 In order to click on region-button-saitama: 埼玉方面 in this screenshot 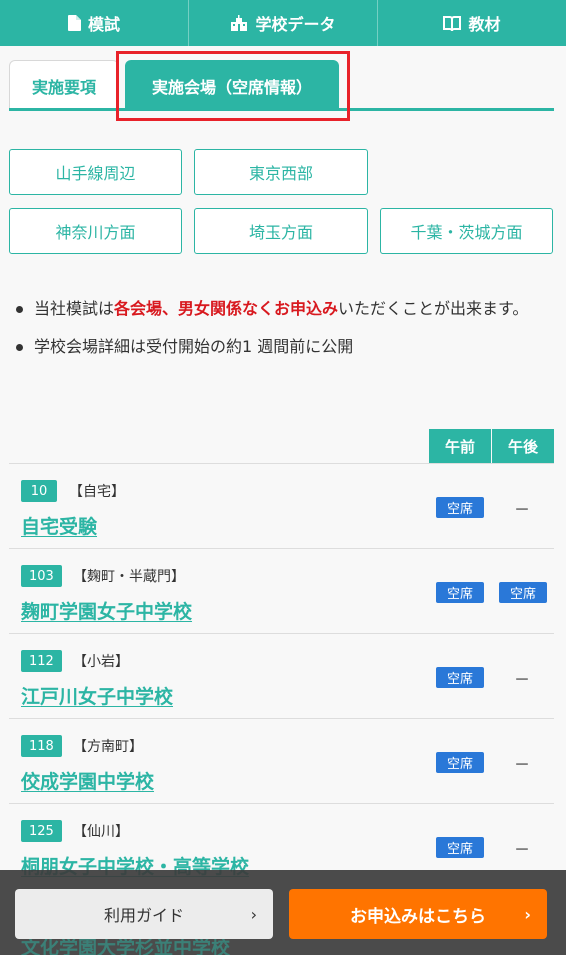, I will do `click(281, 231)`.